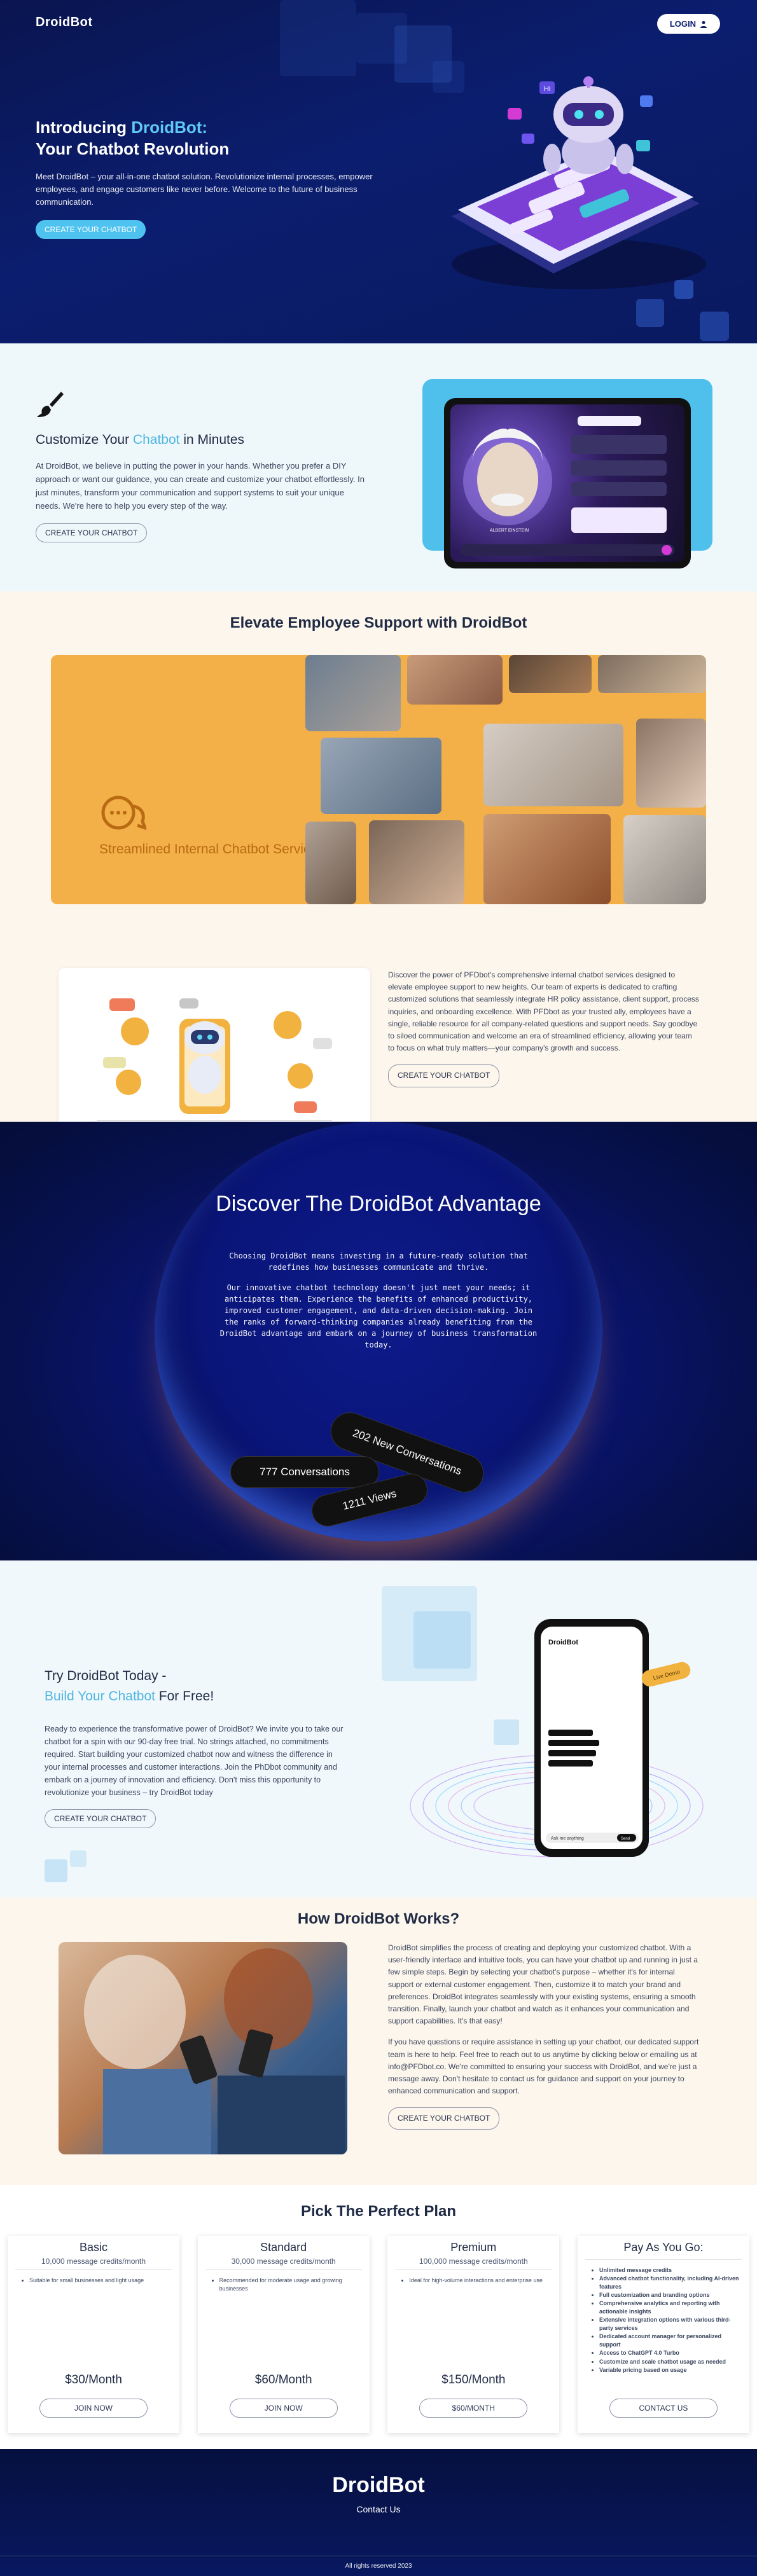 The width and height of the screenshot is (757, 2576). What do you see at coordinates (214, 2051) in the screenshot?
I see `people-photo-art` at bounding box center [214, 2051].